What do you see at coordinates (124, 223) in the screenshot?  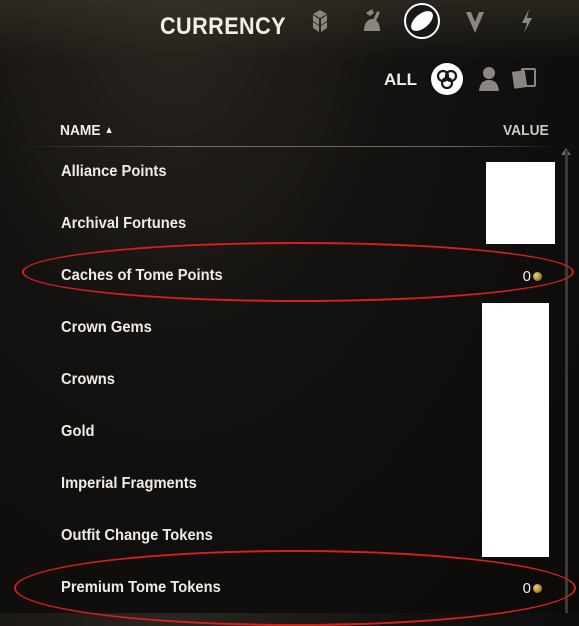 I see `currency-name: Archival Fortunes` at bounding box center [124, 223].